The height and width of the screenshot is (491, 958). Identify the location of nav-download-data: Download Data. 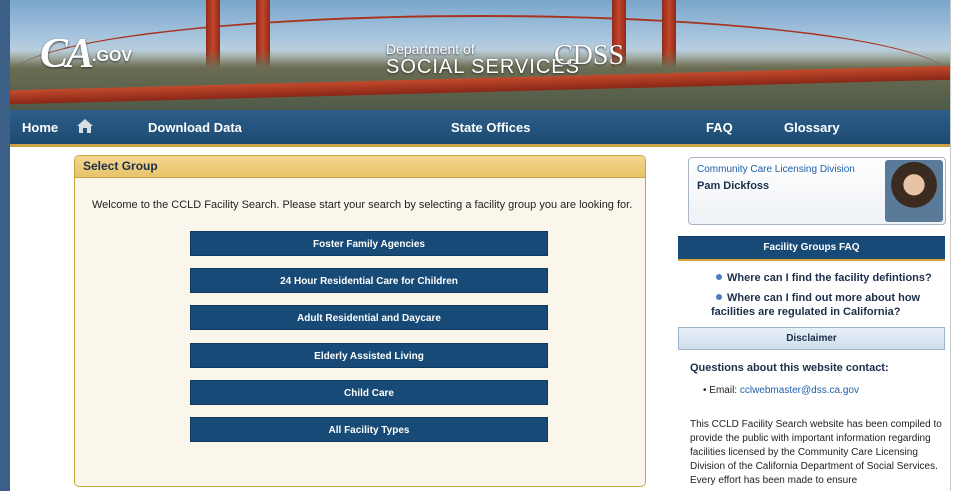
(195, 127).